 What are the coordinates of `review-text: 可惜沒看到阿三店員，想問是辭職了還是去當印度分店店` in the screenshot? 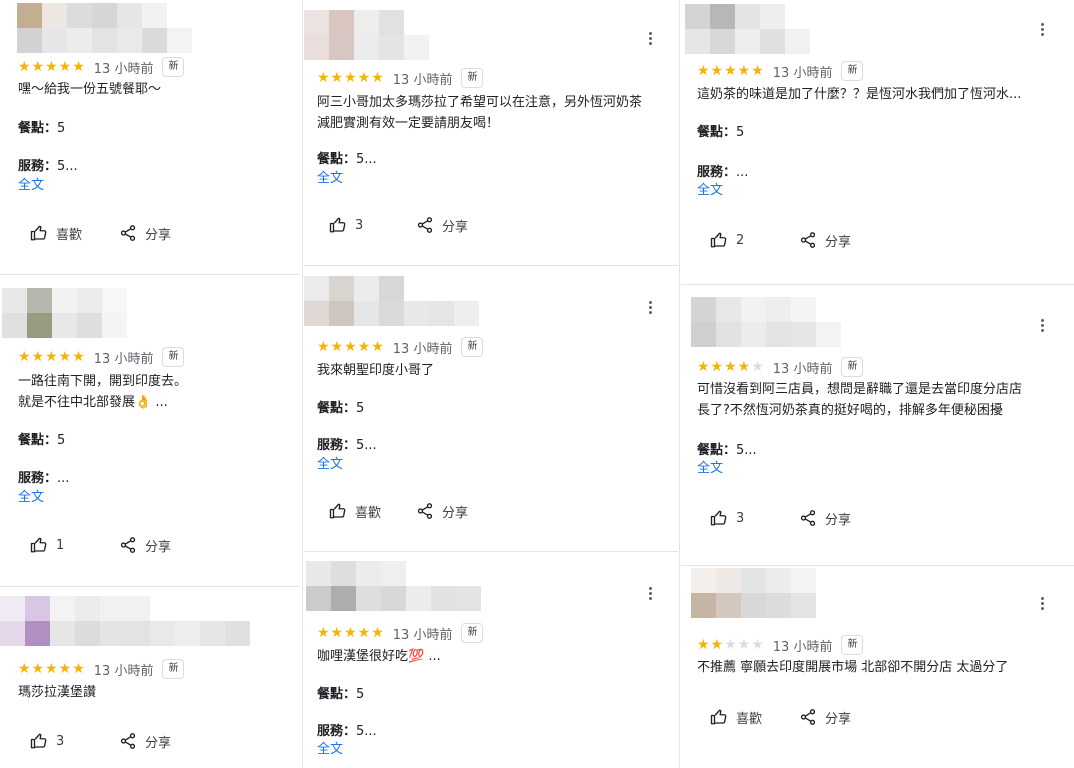 It's located at (860, 389).